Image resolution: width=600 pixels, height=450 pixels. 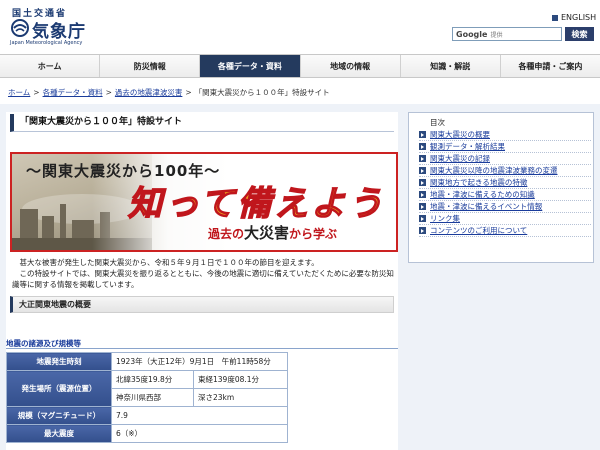 What do you see at coordinates (505, 135) in the screenshot?
I see `toc-item: 関東大震災の概要` at bounding box center [505, 135].